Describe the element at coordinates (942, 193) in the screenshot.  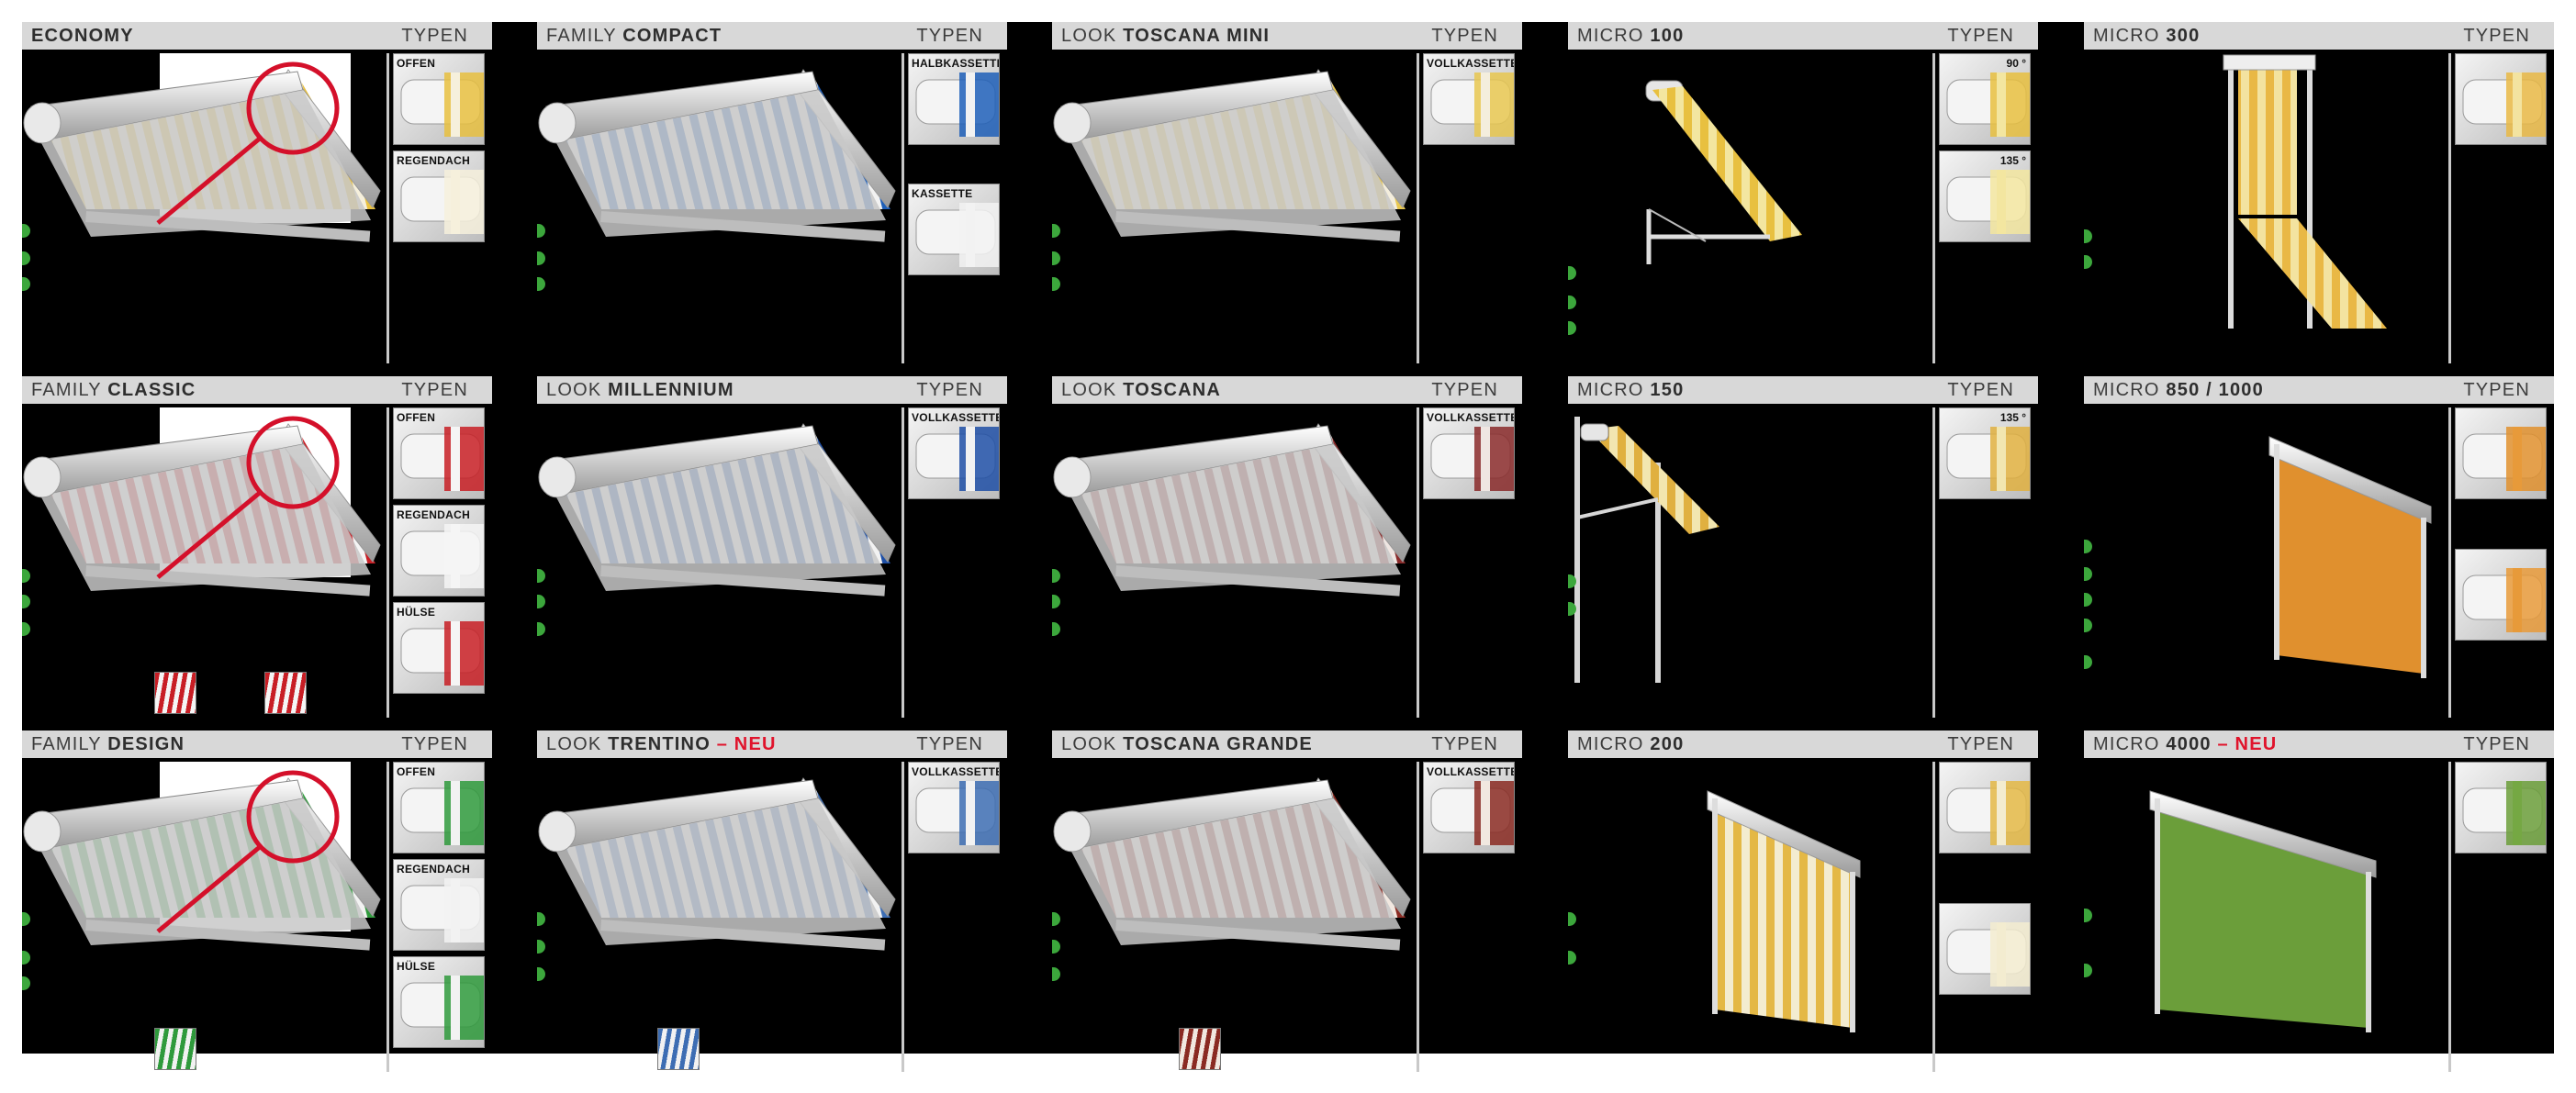
I see `type-label: KASSETTE` at that location.